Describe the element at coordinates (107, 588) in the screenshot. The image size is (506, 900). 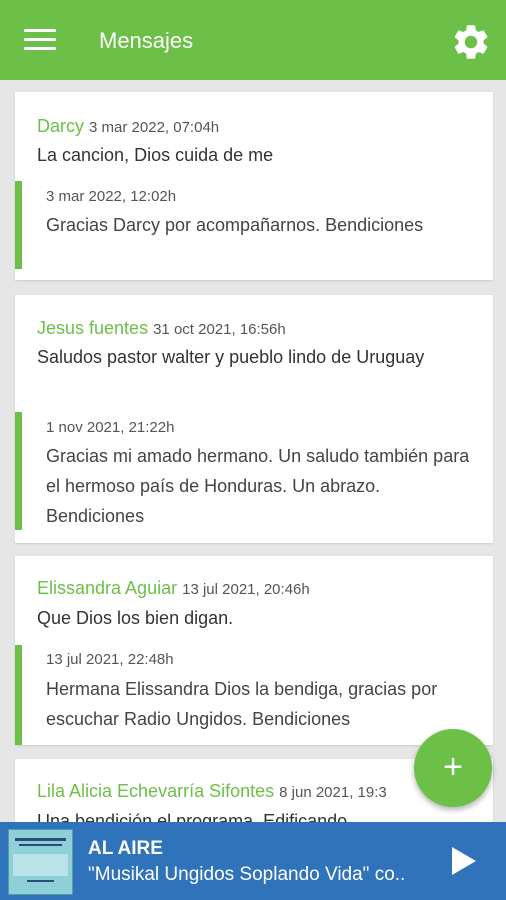
I see `message-author: Elissandra Aguiar` at that location.